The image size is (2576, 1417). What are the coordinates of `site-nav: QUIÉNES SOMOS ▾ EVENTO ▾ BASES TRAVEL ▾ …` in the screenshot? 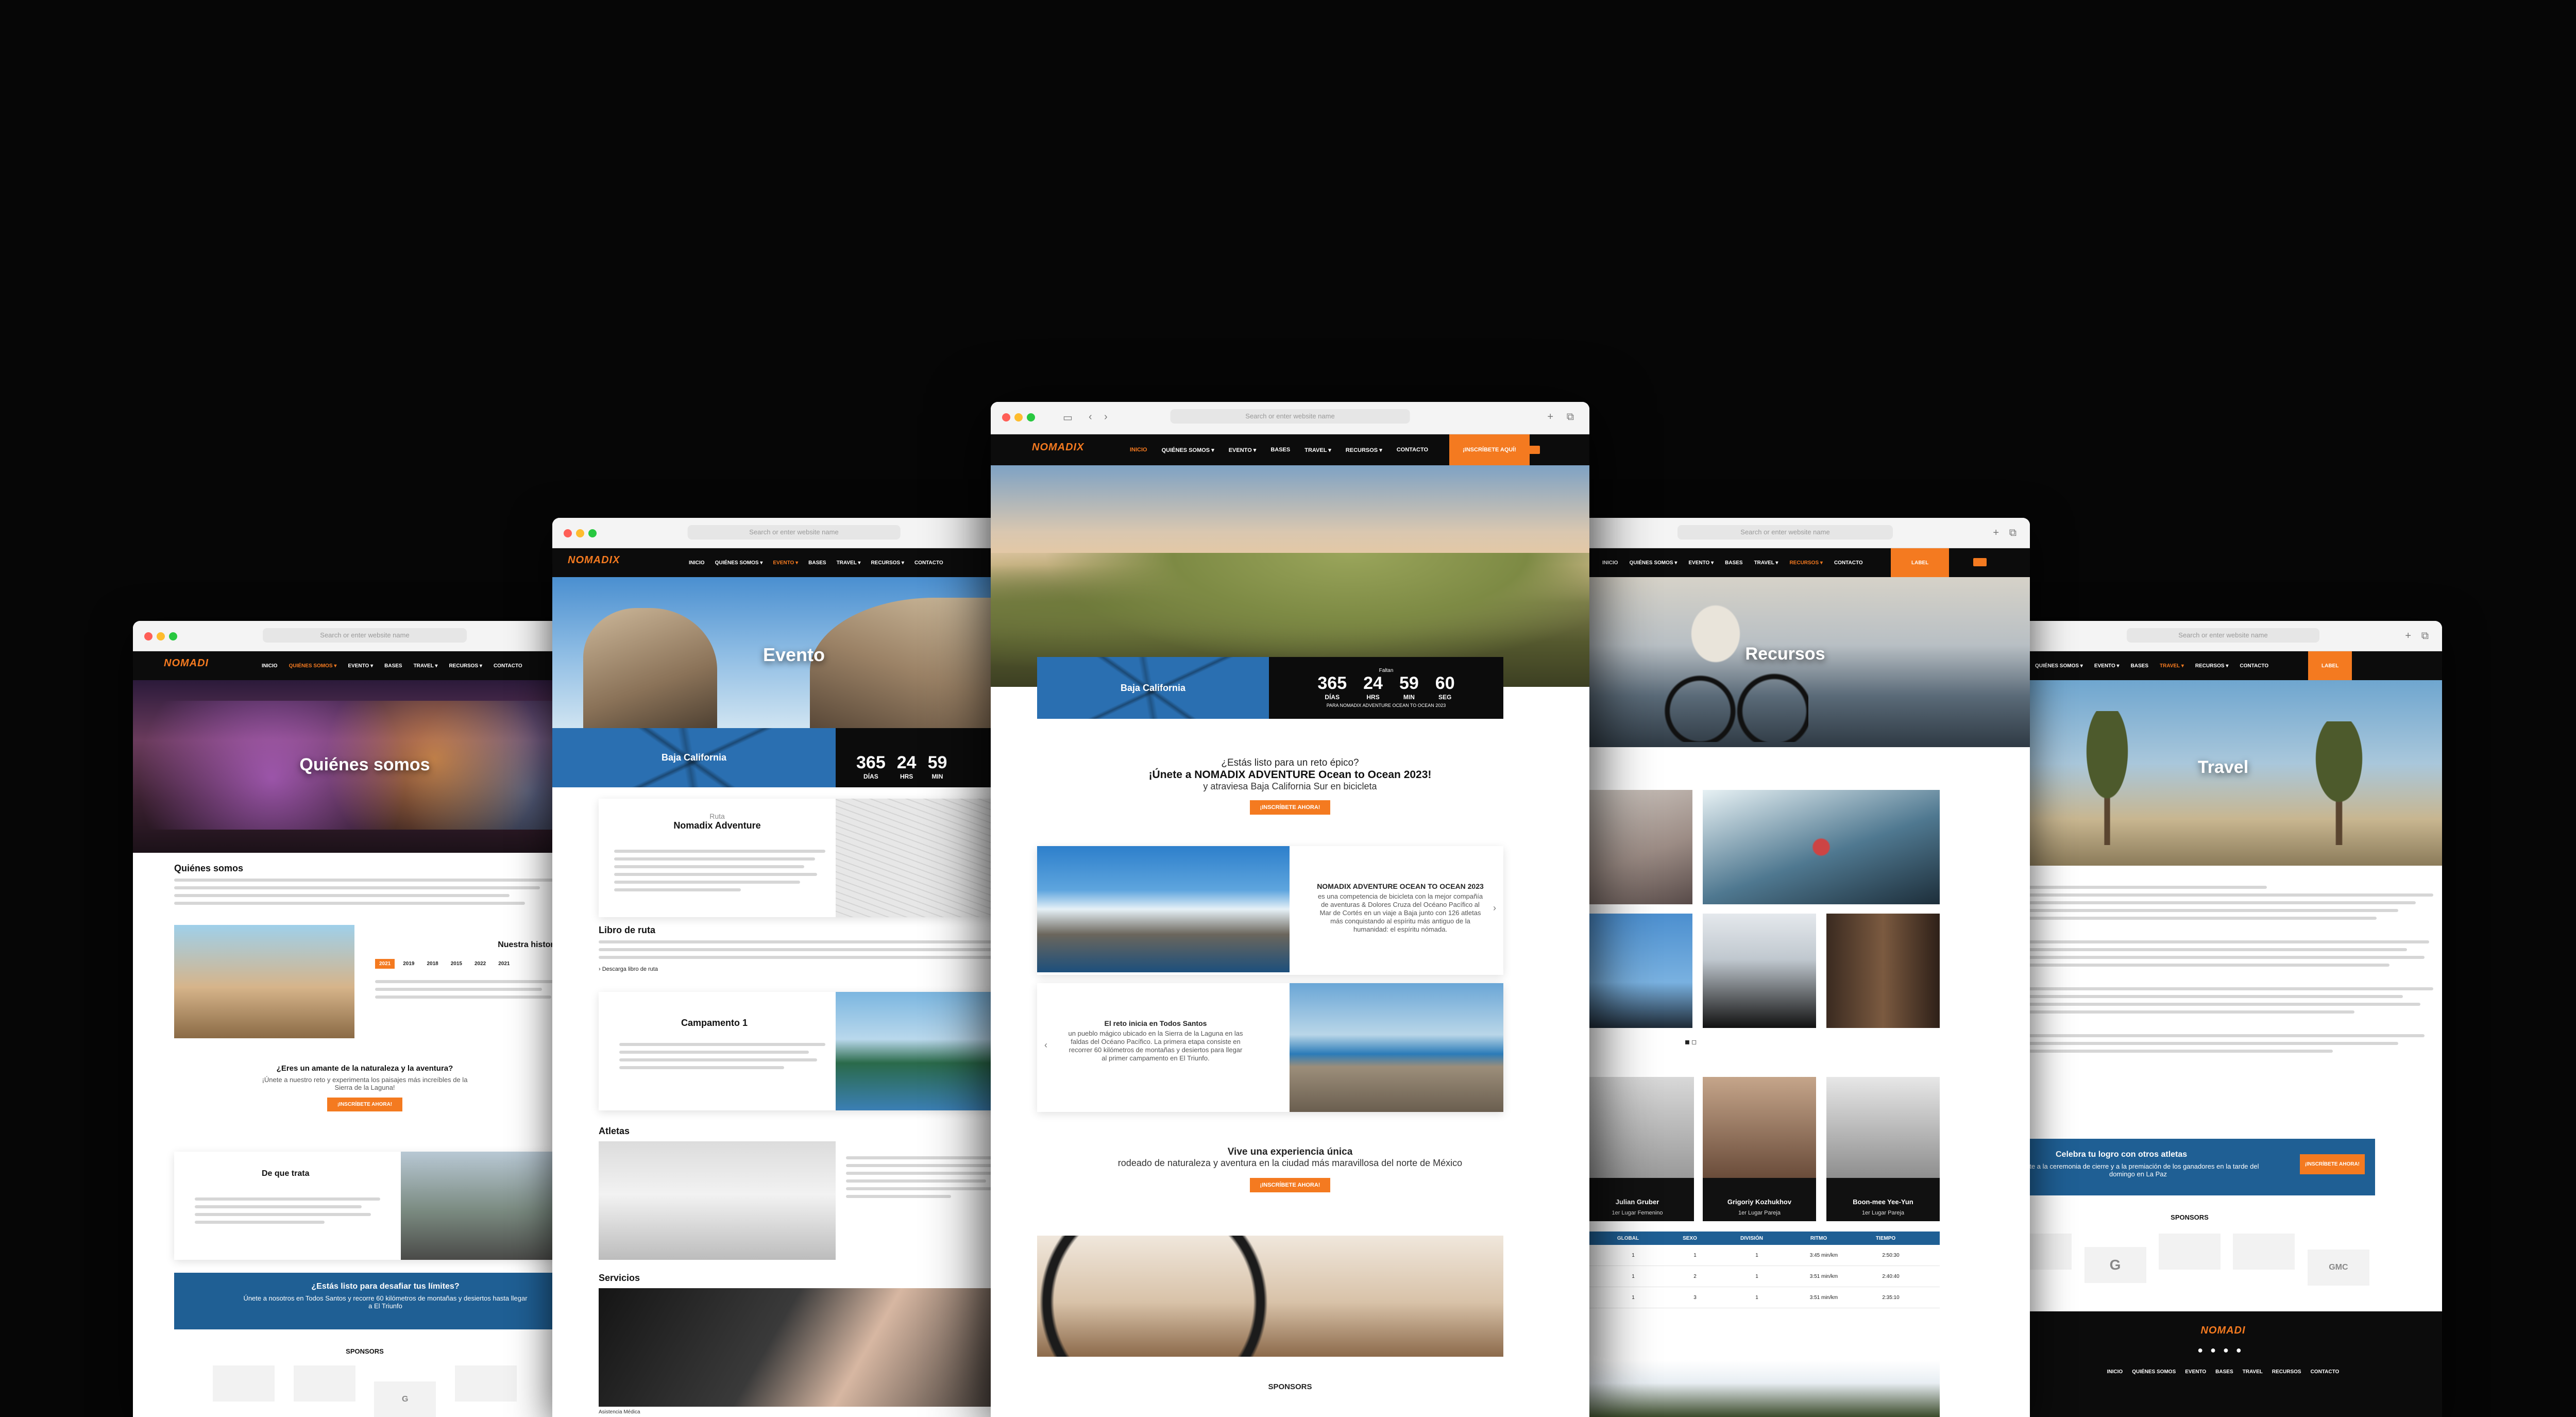 It's located at (2223, 665).